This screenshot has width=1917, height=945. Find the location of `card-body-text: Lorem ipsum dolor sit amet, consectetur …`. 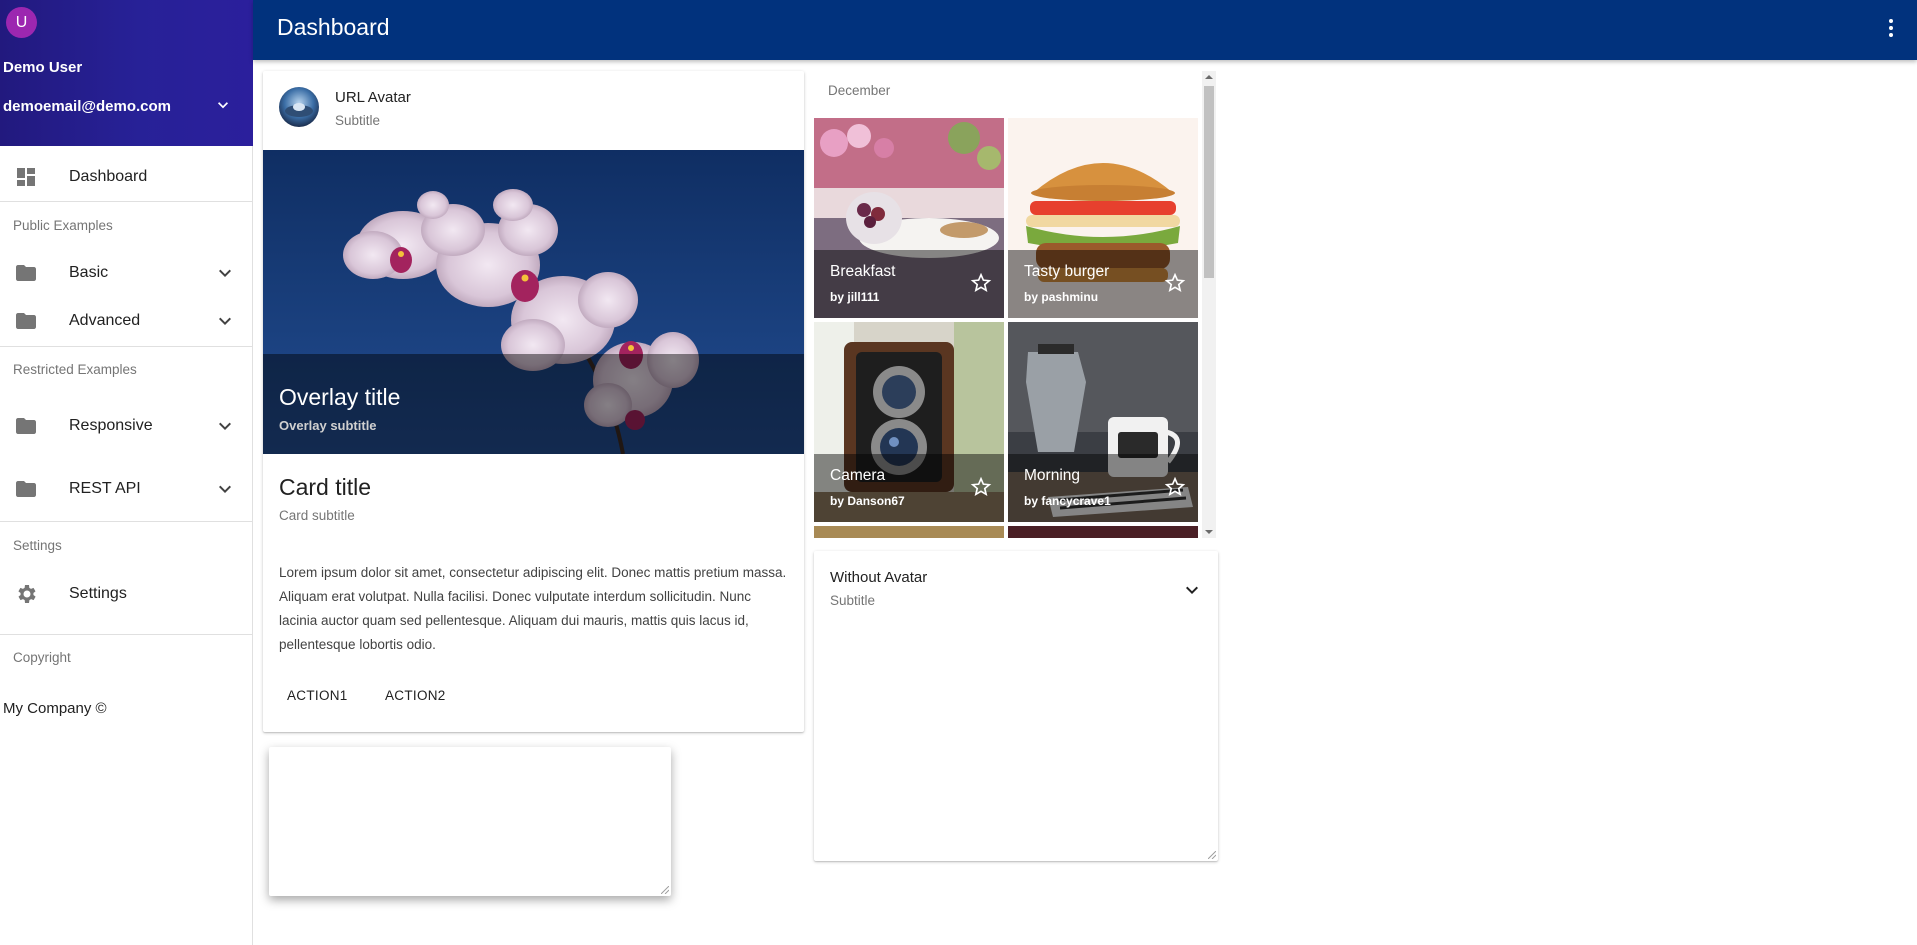

card-body-text: Lorem ipsum dolor sit amet, consectetur … is located at coordinates (533, 608).